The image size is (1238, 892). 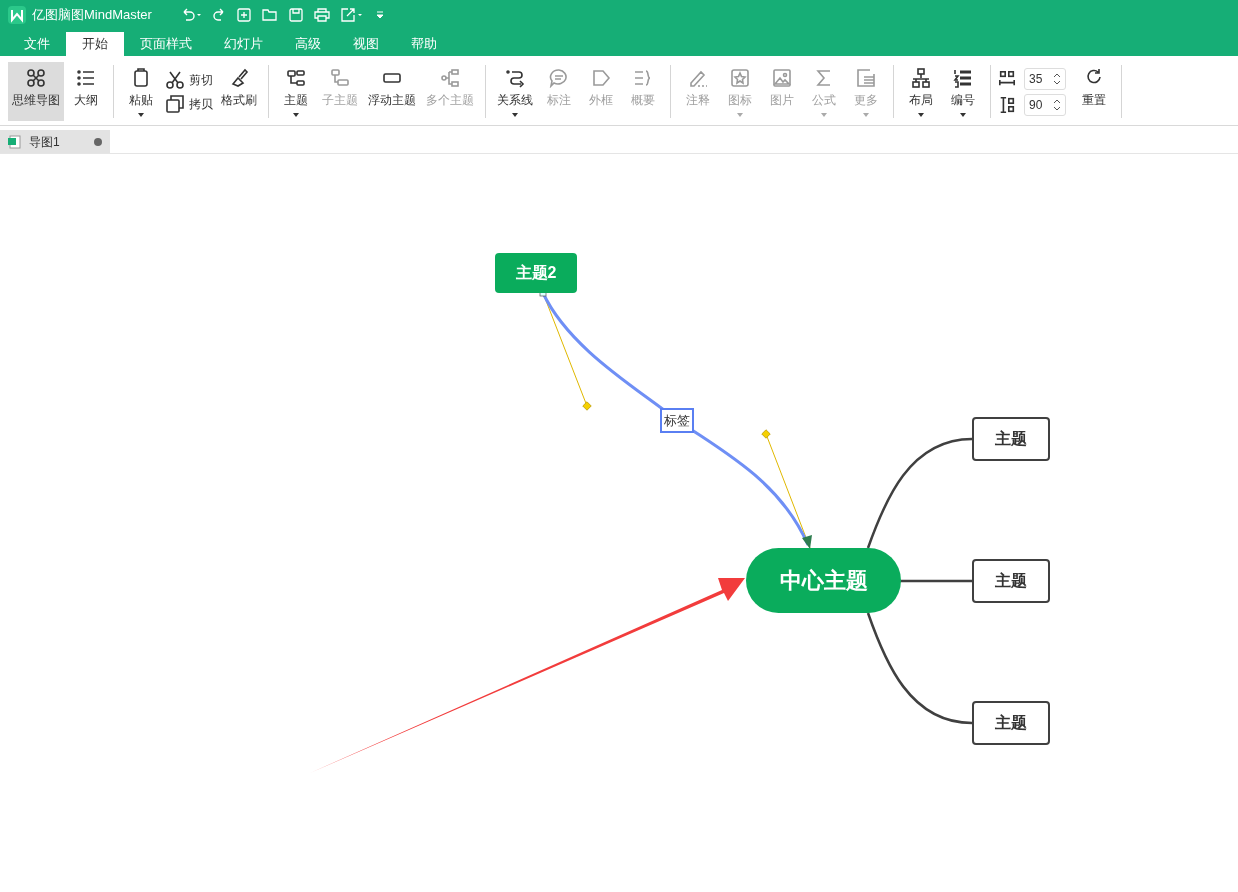 What do you see at coordinates (921, 91) in the screenshot?
I see `toolbar-button: 布局` at bounding box center [921, 91].